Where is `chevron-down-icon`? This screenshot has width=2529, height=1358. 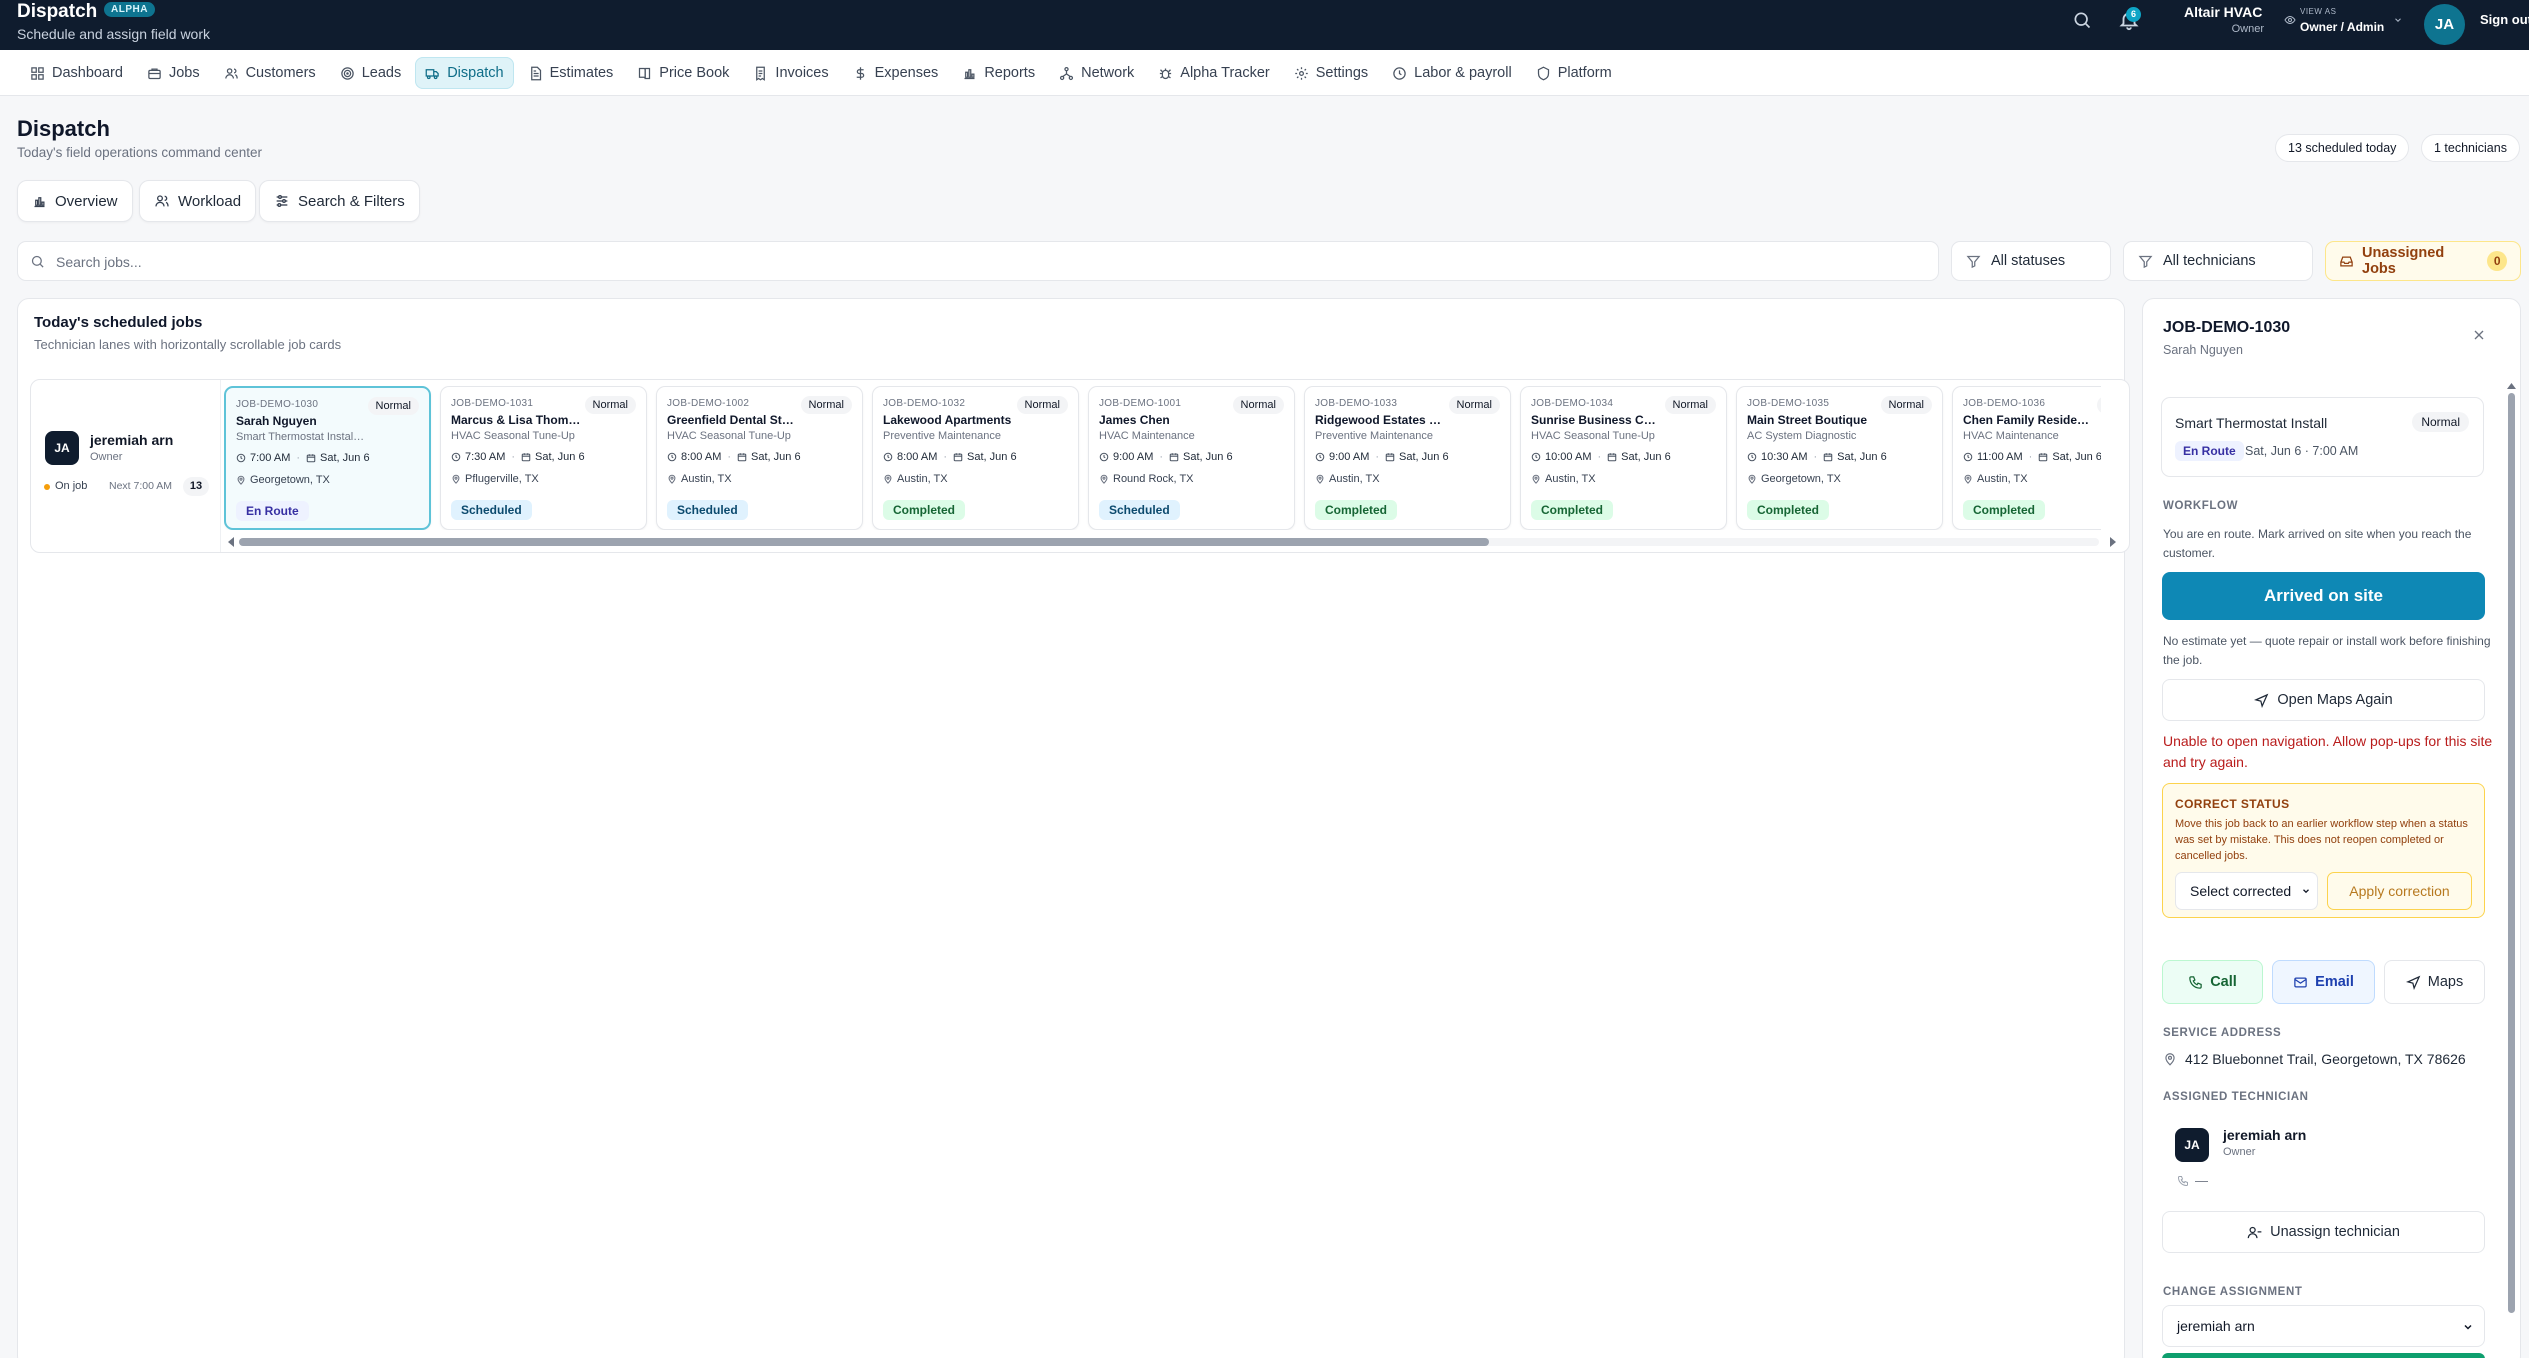
chevron-down-icon is located at coordinates (2398, 20).